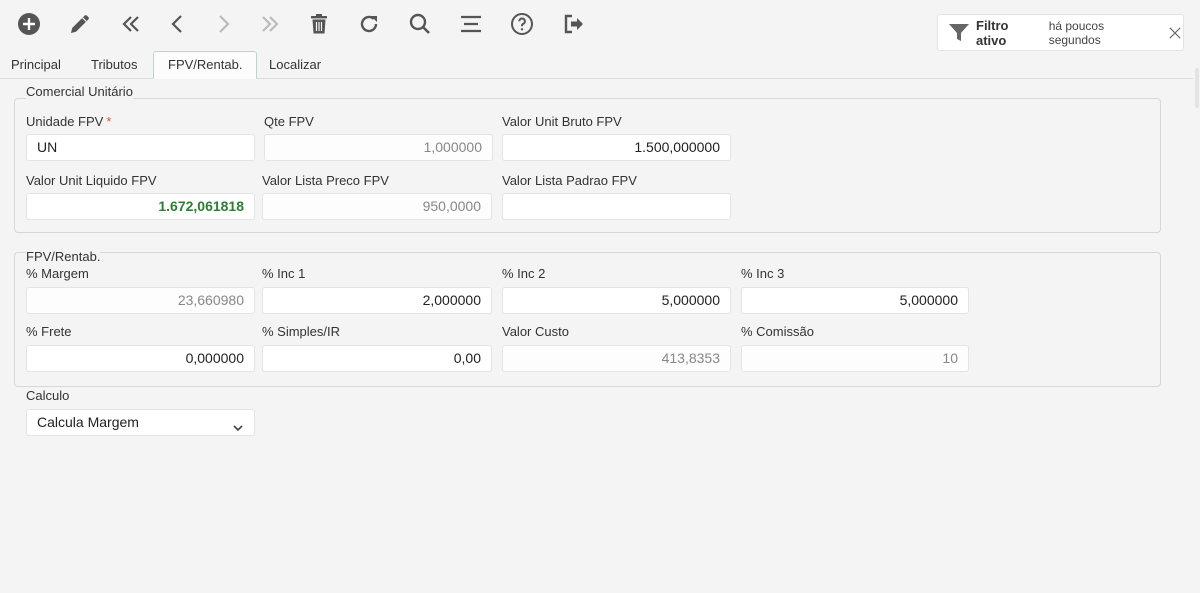 Image resolution: width=1200 pixels, height=593 pixels. I want to click on tab-principal: Principal, so click(36, 65).